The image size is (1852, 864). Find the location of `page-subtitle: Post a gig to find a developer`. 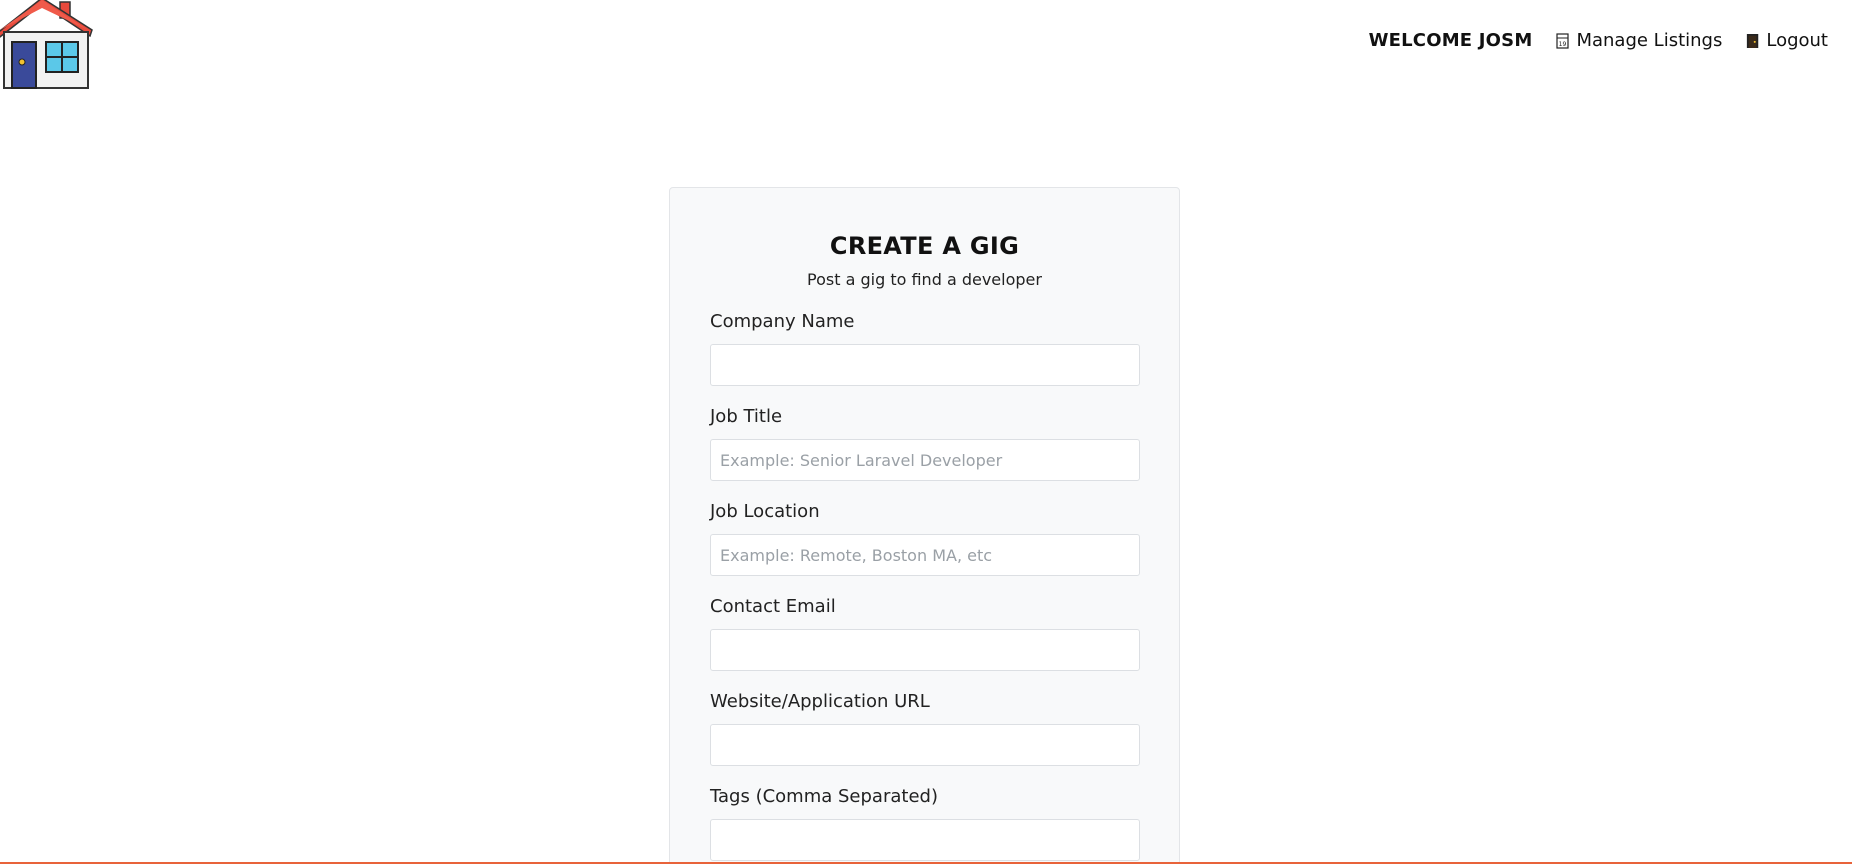

page-subtitle: Post a gig to find a developer is located at coordinates (924, 279).